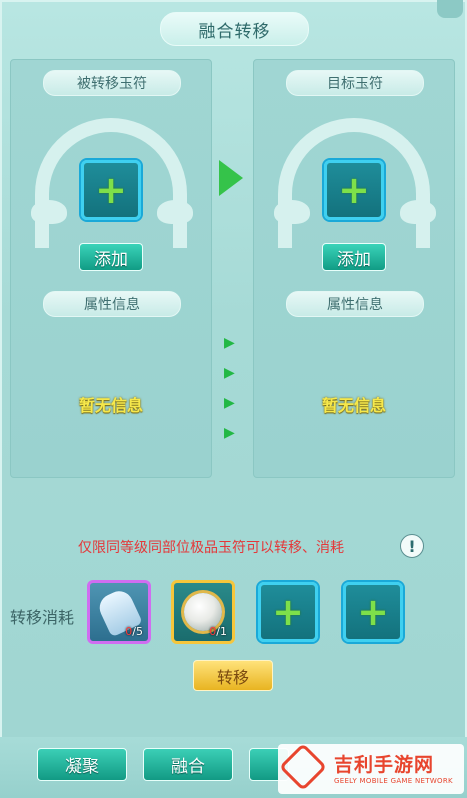  Describe the element at coordinates (384, 765) in the screenshot. I see `watermark-title: 吉利手游网` at that location.